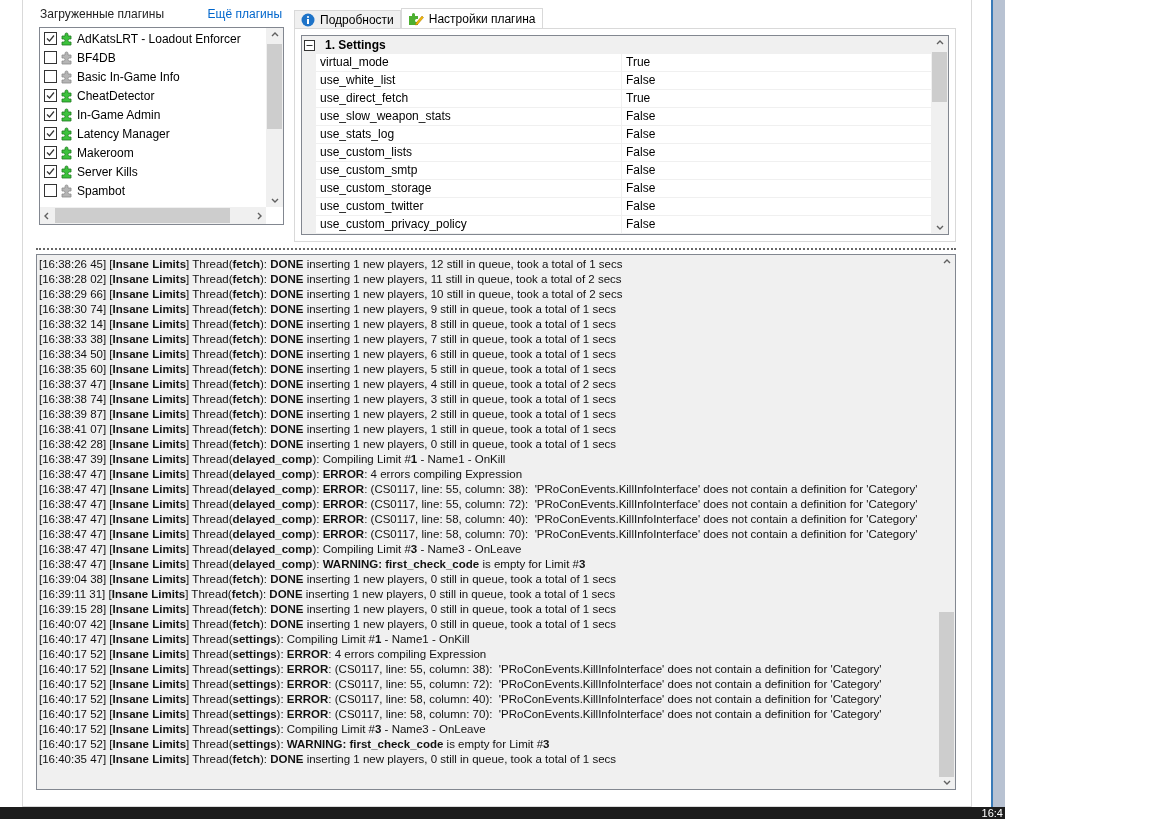  What do you see at coordinates (153, 171) in the screenshot?
I see `plugin-item: Server Kills` at bounding box center [153, 171].